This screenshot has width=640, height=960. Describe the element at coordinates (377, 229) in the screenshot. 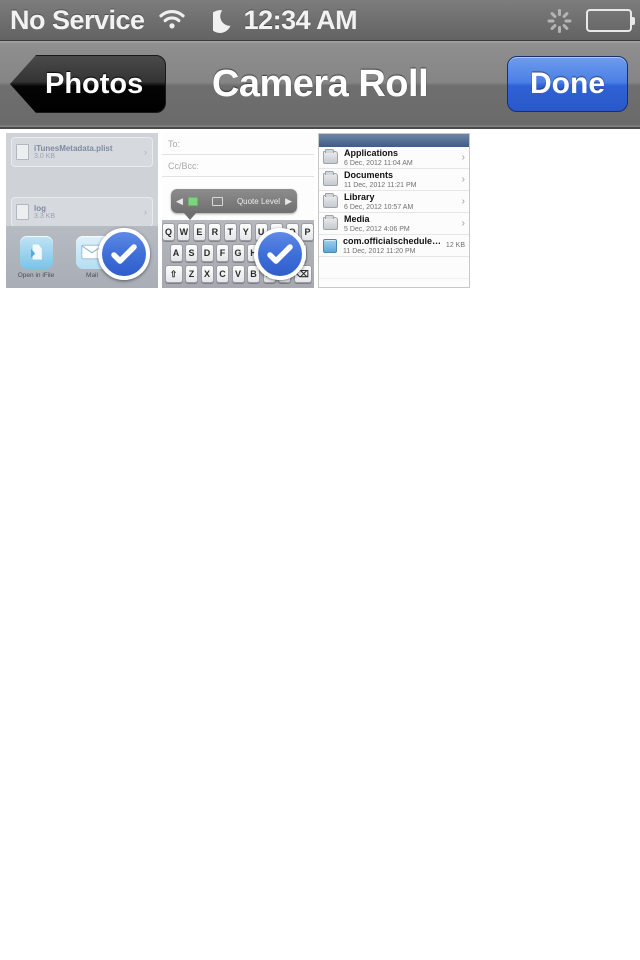

I see `row-date: 5 Dec, 2012 4:06 PM` at that location.